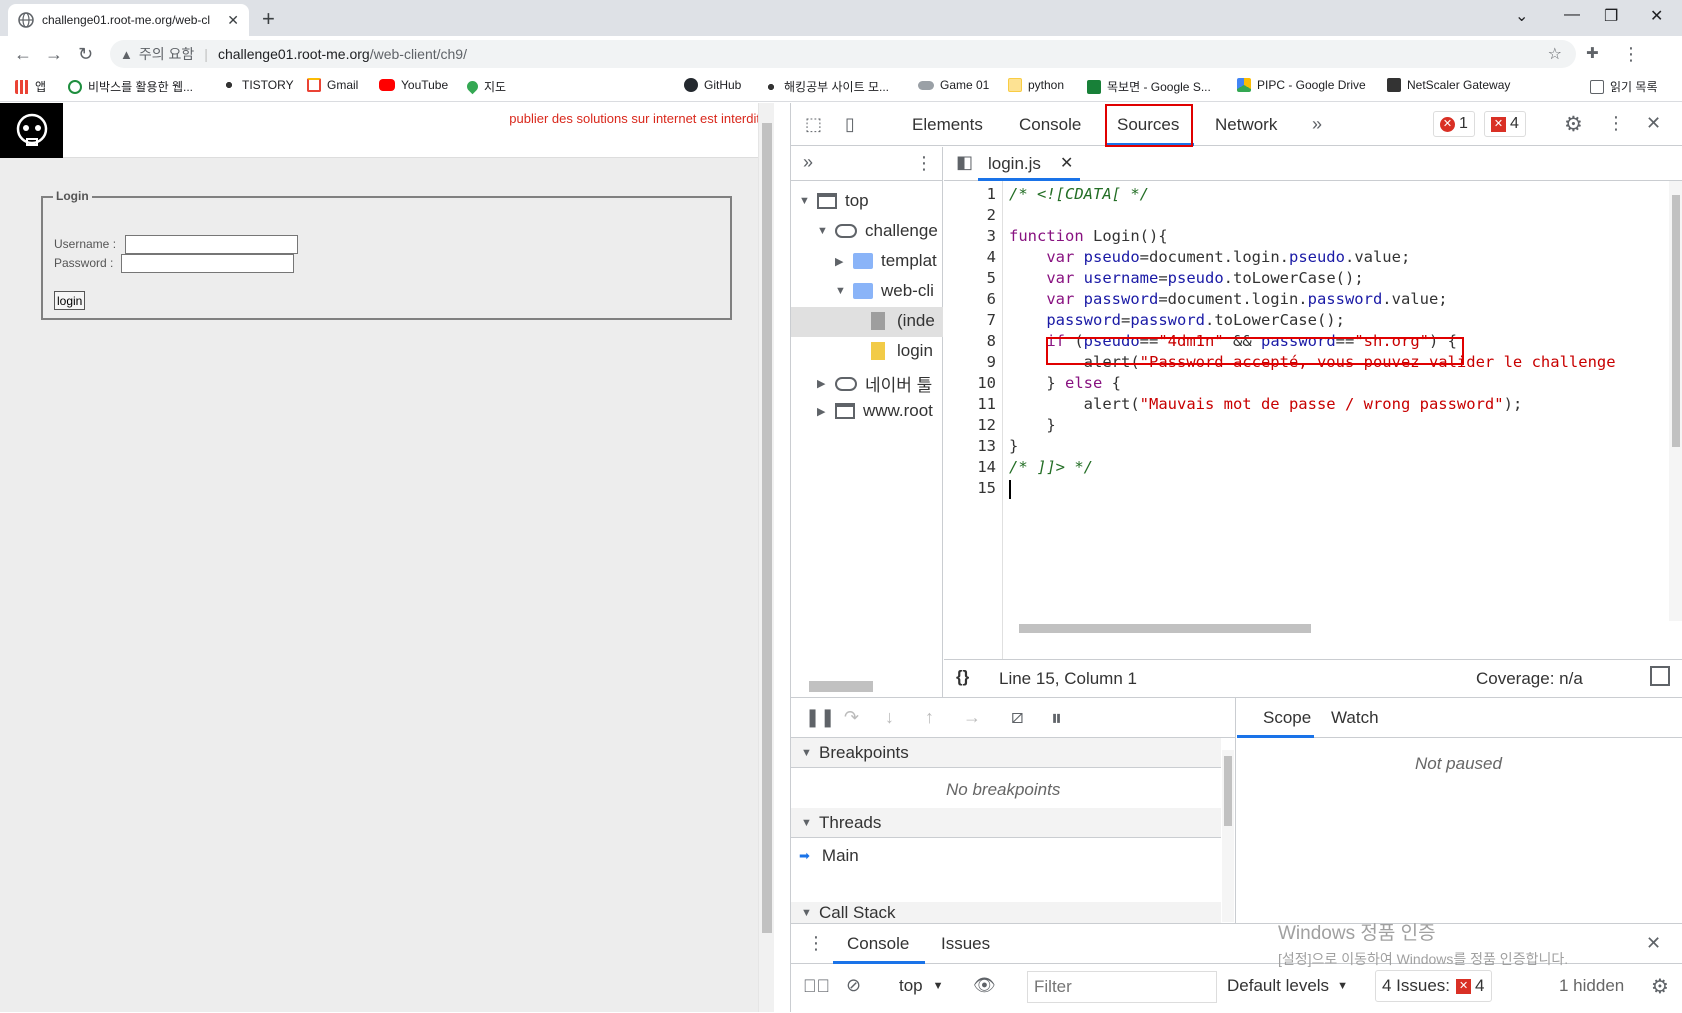 This screenshot has width=1682, height=1013. What do you see at coordinates (1149, 125) in the screenshot?
I see `sources-tab-annotation` at bounding box center [1149, 125].